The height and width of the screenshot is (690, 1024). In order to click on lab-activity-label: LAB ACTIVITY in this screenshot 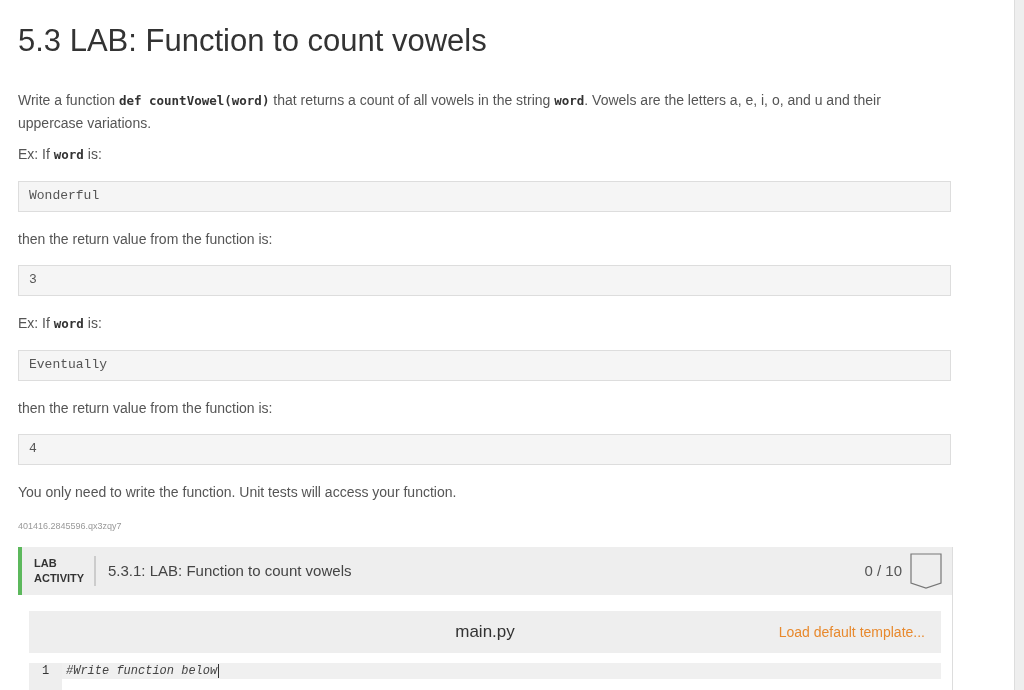, I will do `click(60, 571)`.